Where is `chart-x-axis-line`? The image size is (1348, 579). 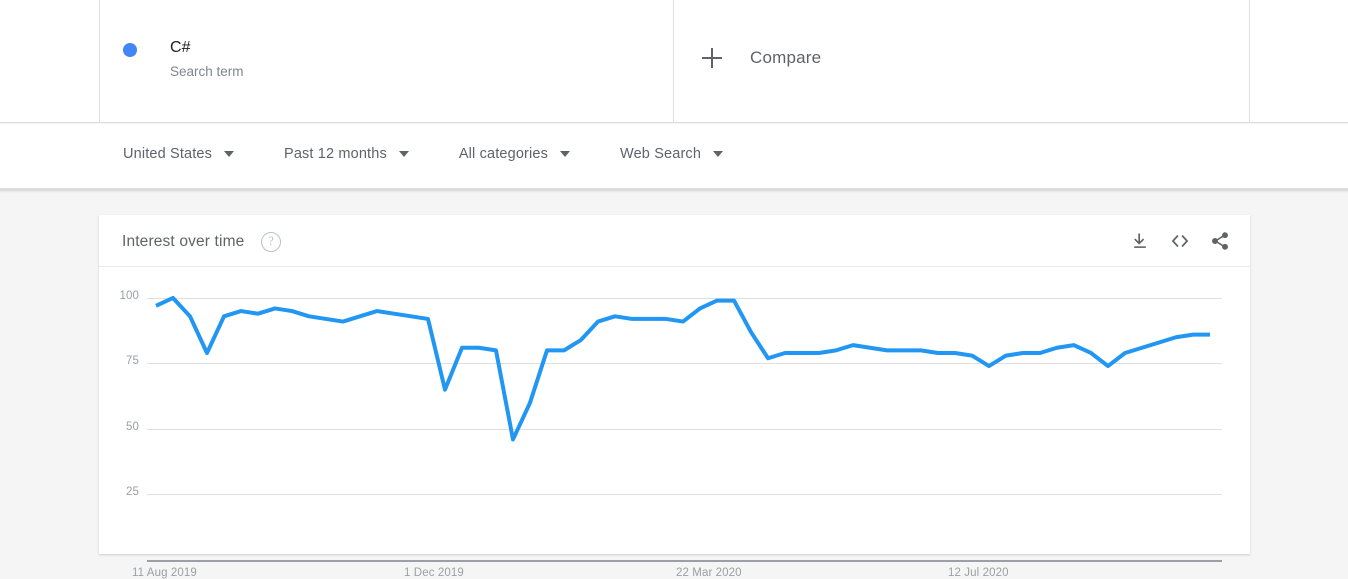 chart-x-axis-line is located at coordinates (684, 561).